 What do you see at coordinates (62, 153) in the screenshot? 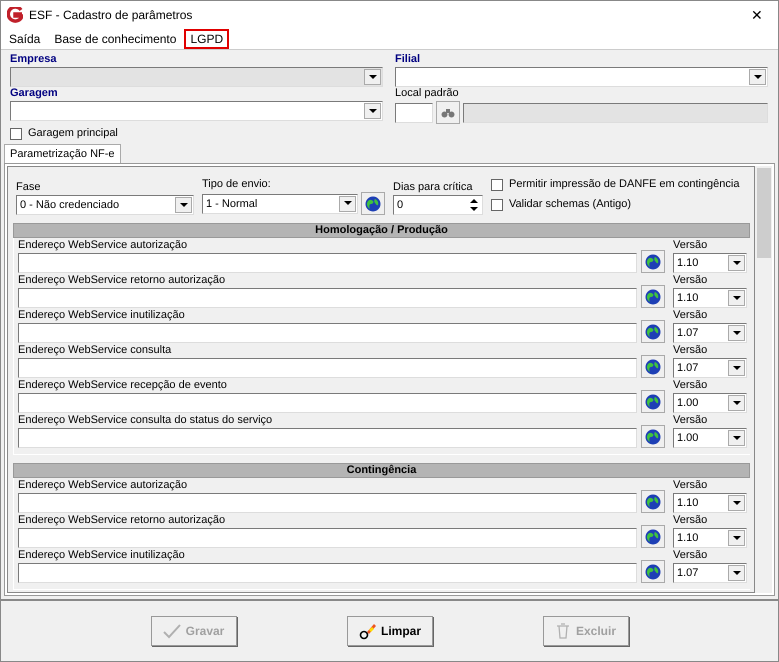
I see `tab: Parametrização NF-e` at bounding box center [62, 153].